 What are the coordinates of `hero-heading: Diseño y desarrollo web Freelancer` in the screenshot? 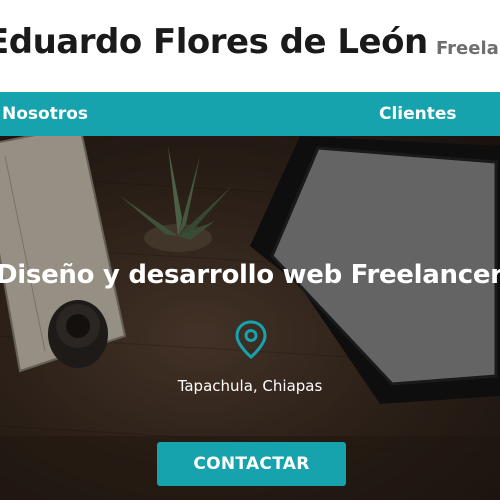 It's located at (250, 275).